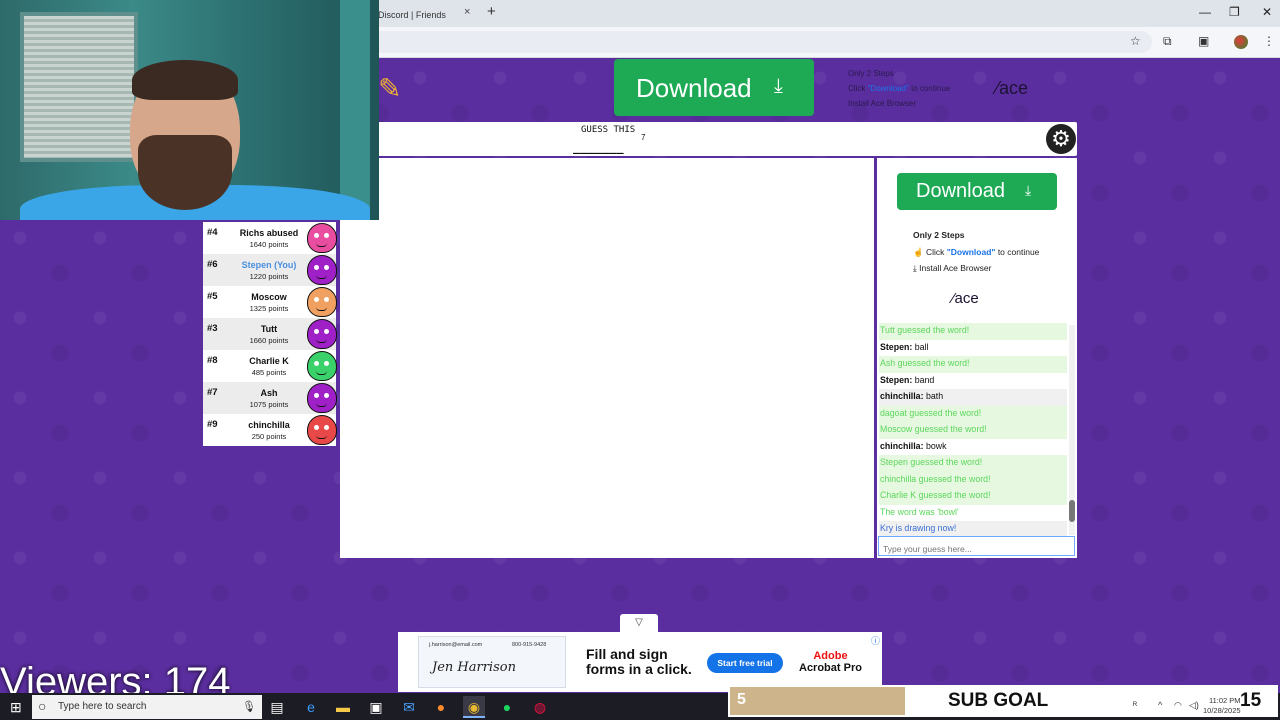  I want to click on spotify-icon: ●, so click(507, 707).